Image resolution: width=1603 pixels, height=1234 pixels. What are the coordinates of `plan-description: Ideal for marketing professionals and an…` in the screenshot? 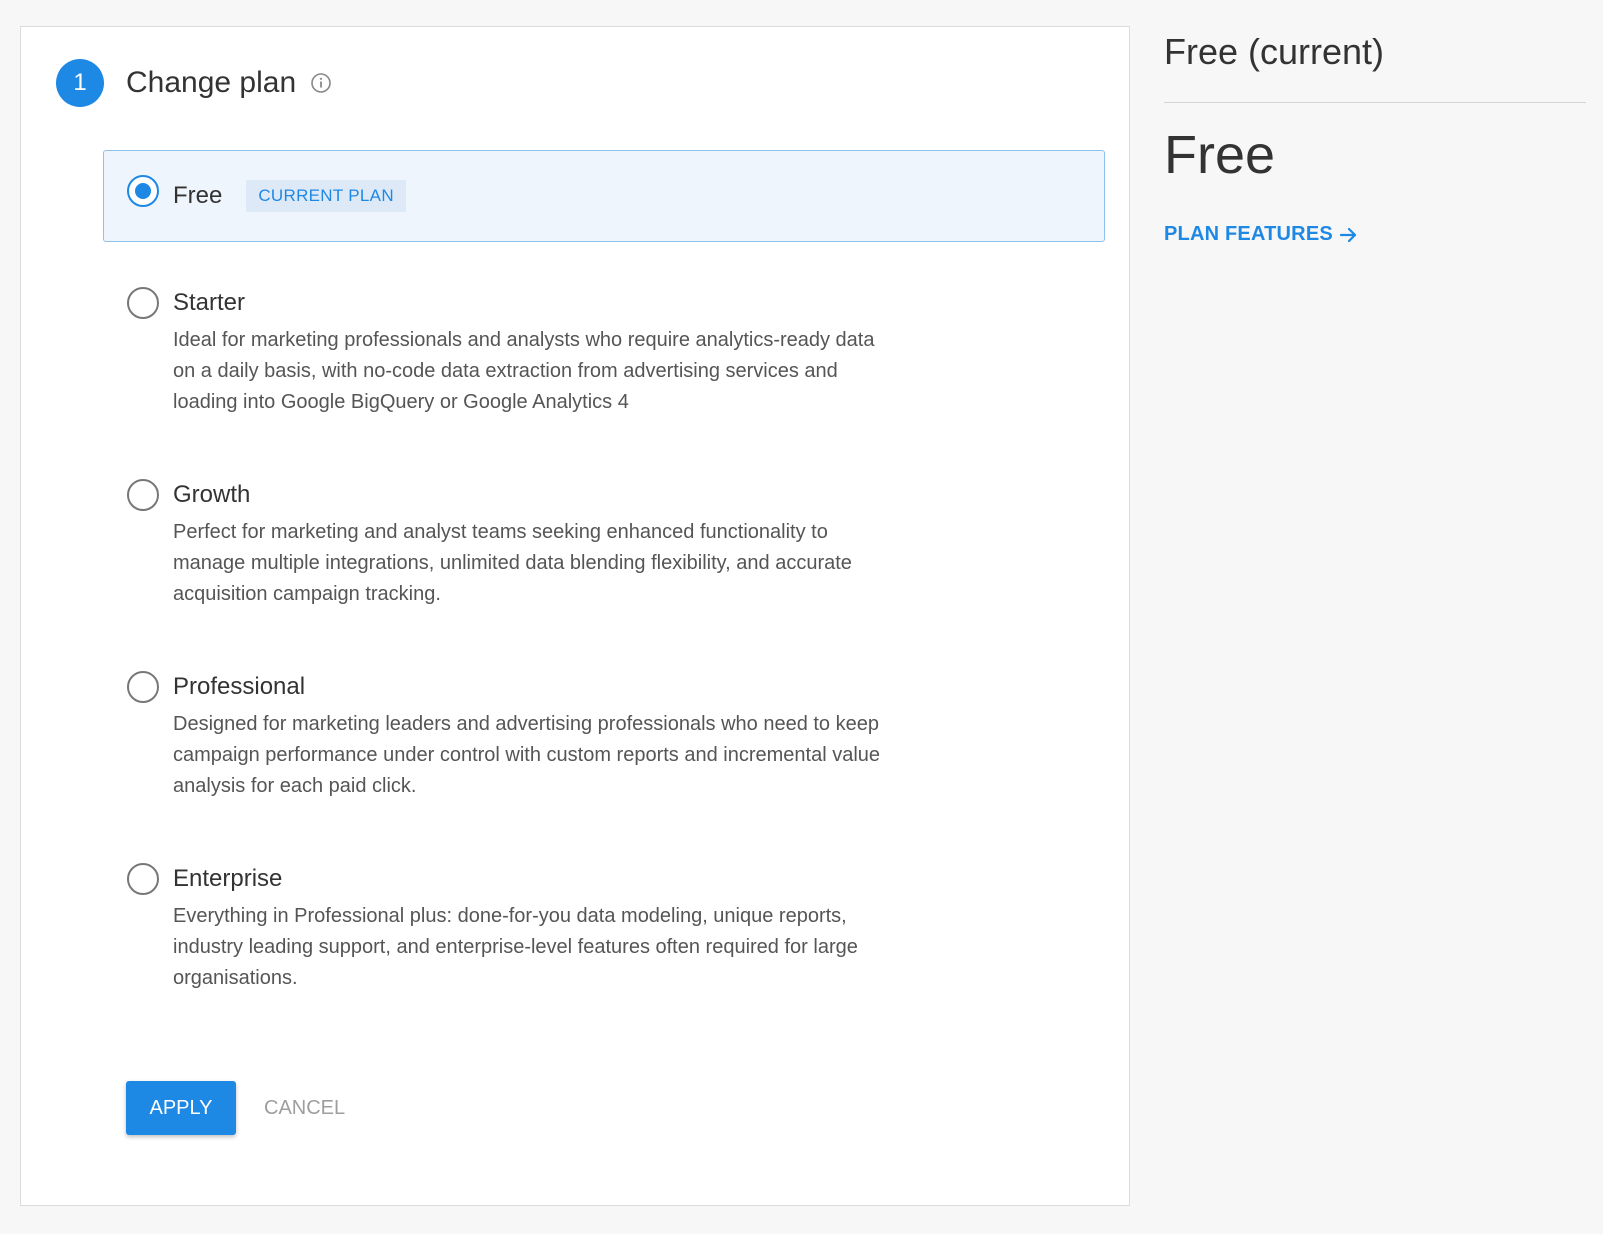 It's located at (524, 371).